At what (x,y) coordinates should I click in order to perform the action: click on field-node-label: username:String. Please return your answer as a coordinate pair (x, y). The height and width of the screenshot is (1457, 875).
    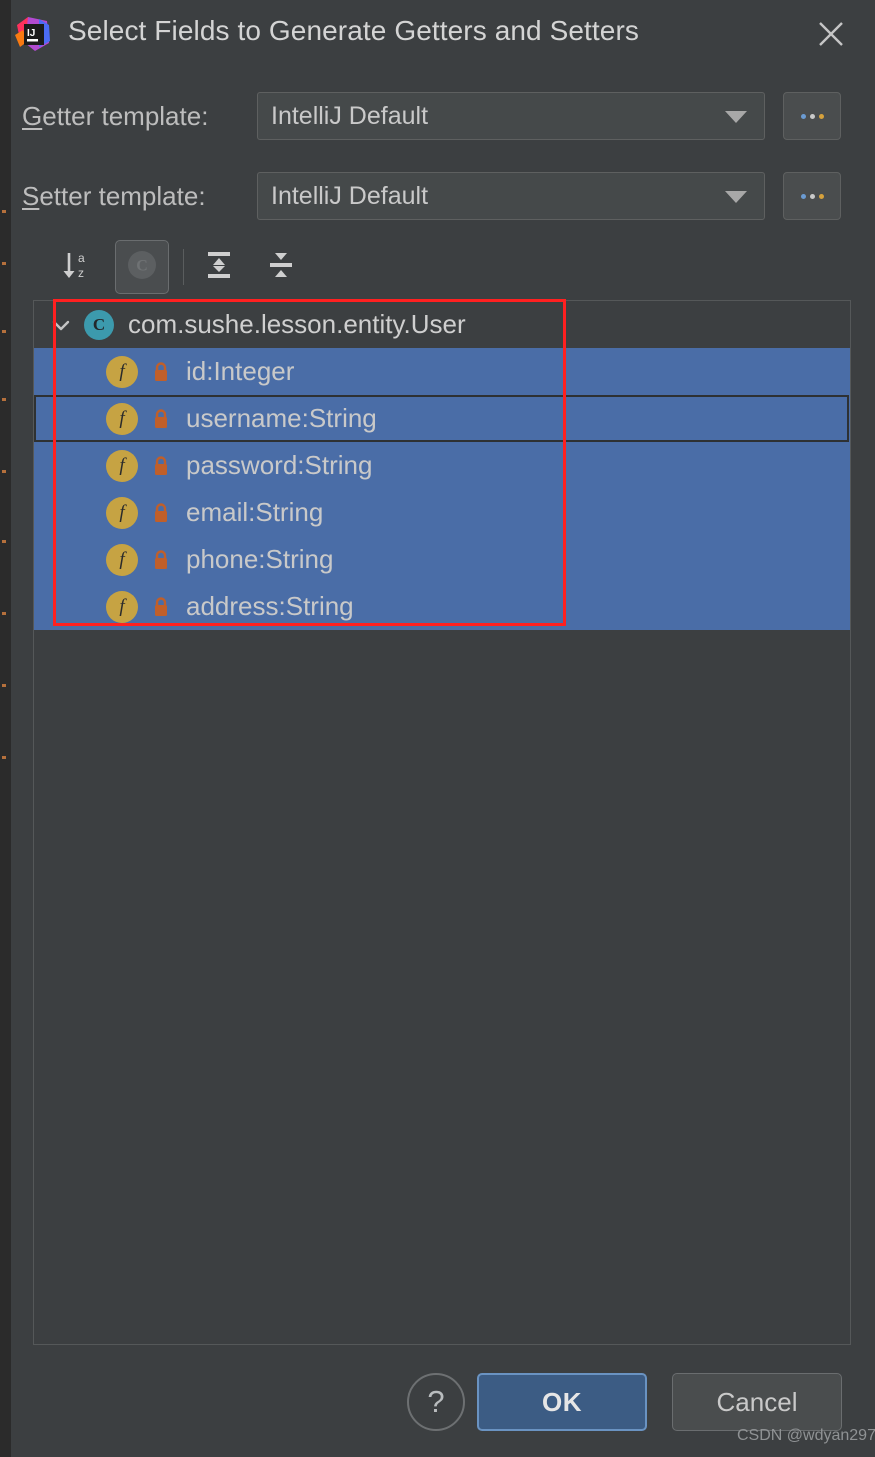
    Looking at the image, I should click on (281, 418).